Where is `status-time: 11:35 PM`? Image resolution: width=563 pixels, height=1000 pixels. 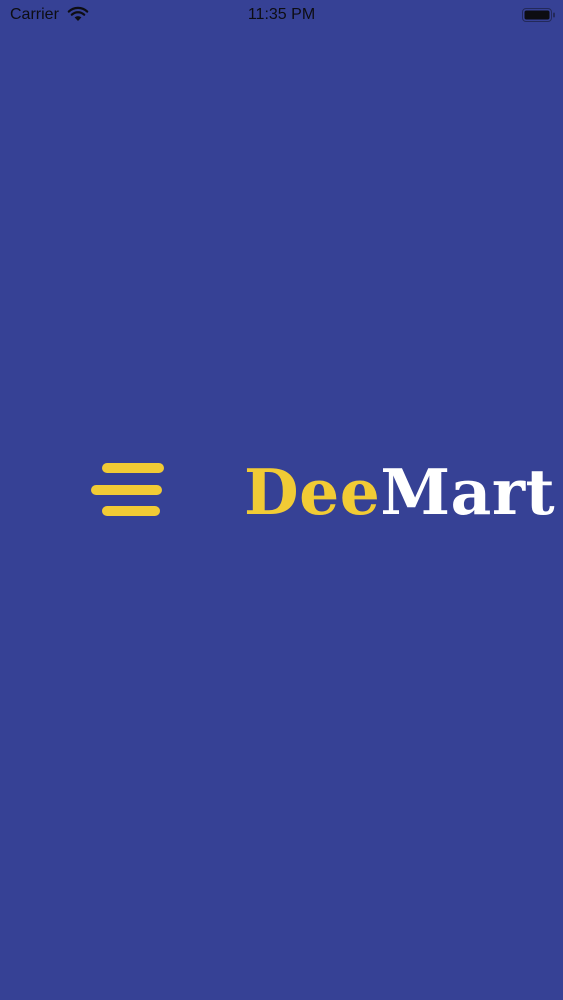 status-time: 11:35 PM is located at coordinates (281, 14).